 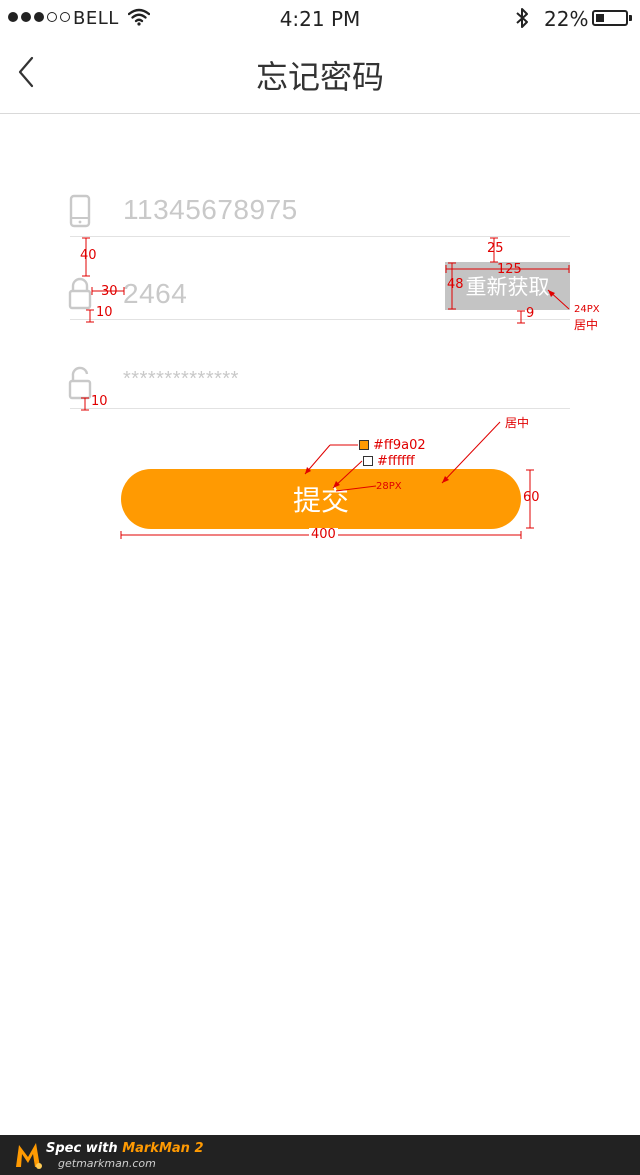 What do you see at coordinates (320, 1155) in the screenshot?
I see `markman-footer: Spec with MarkMan 2 getmarkman.com` at bounding box center [320, 1155].